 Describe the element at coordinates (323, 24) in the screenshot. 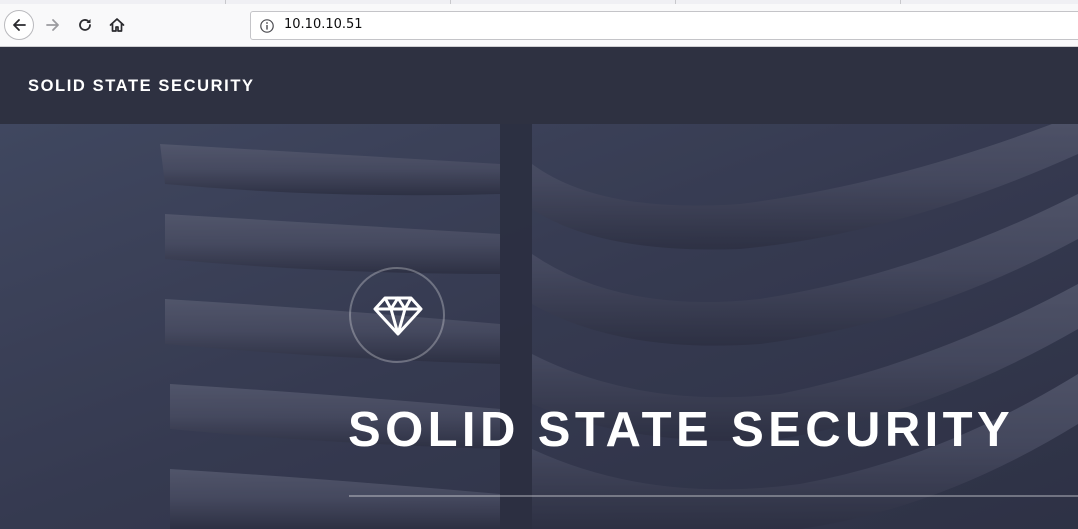

I see `url-text: 10.10.10.51` at that location.